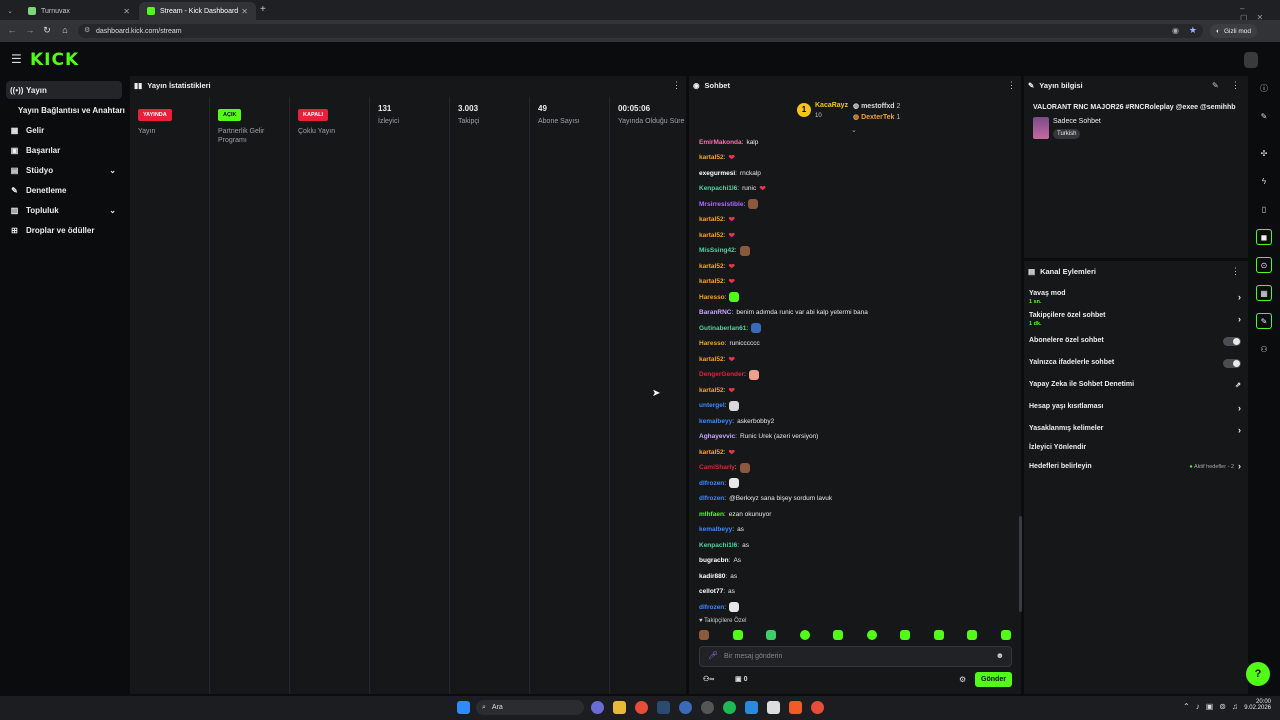 The width and height of the screenshot is (1280, 720). I want to click on emoji-picker-icon: ☻, so click(1000, 655).